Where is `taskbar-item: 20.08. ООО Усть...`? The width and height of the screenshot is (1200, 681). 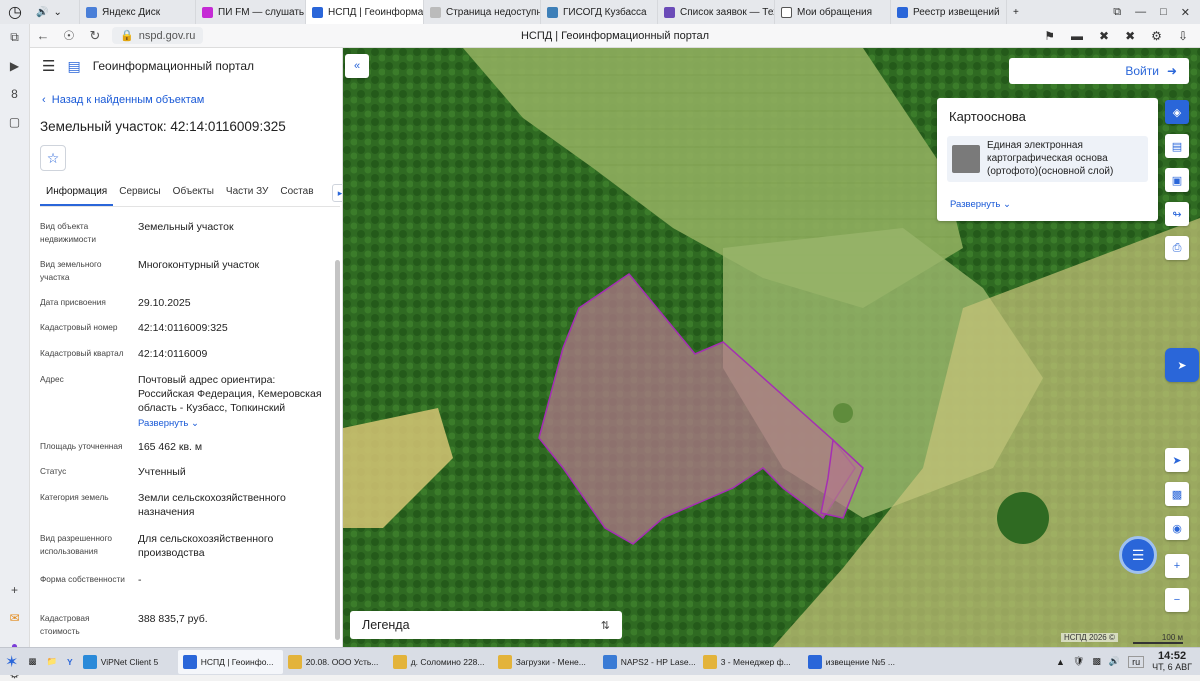
taskbar-item: 20.08. ООО Усть... is located at coordinates (335, 662).